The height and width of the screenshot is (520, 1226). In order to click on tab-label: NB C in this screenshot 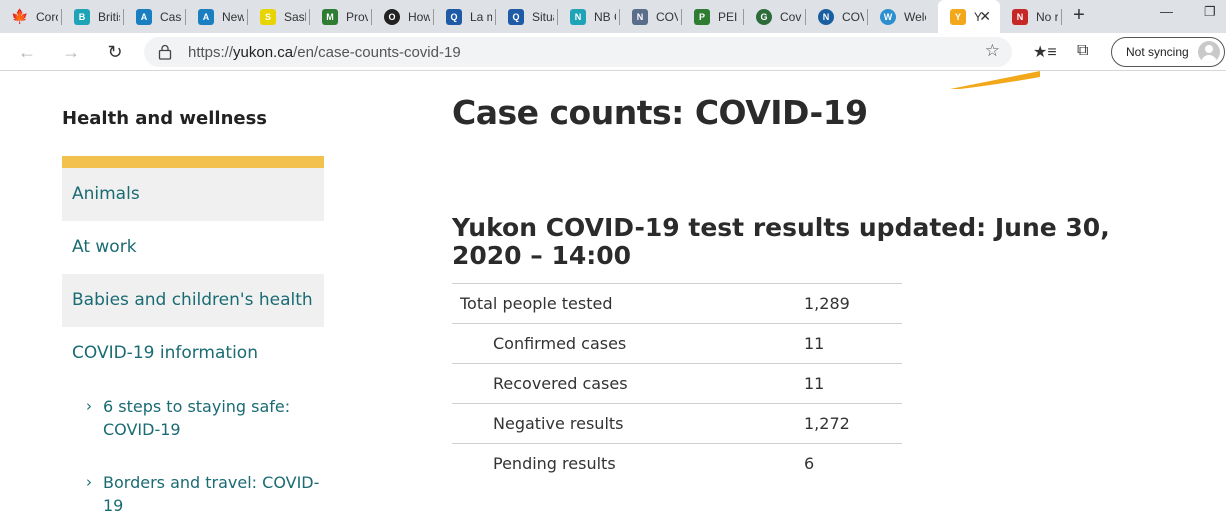, I will do `click(605, 16)`.